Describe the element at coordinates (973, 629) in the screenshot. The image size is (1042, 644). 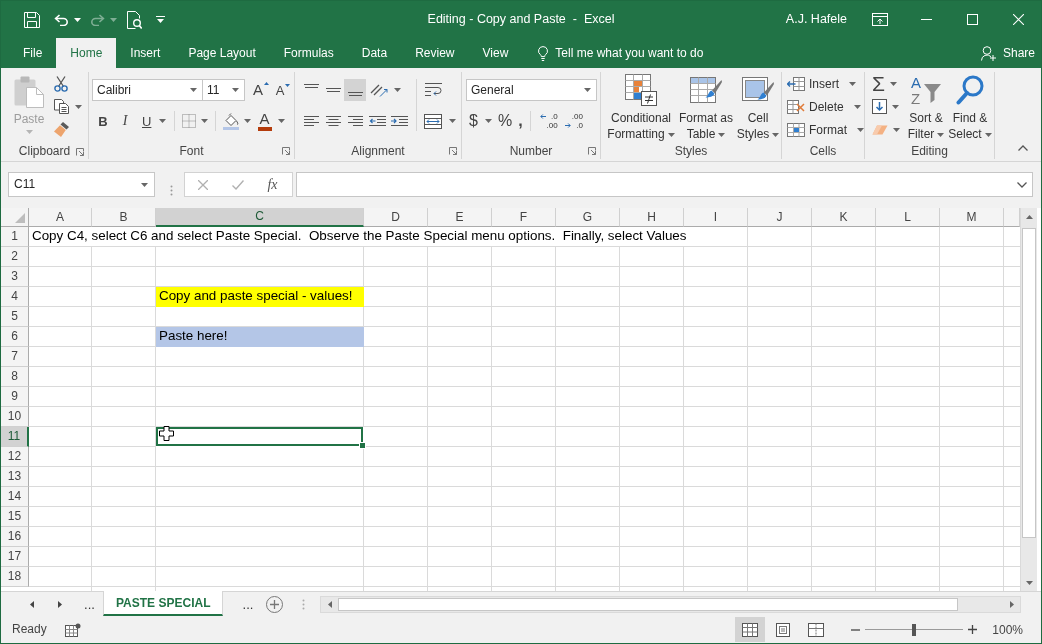
I see `zoom-in-icon` at that location.